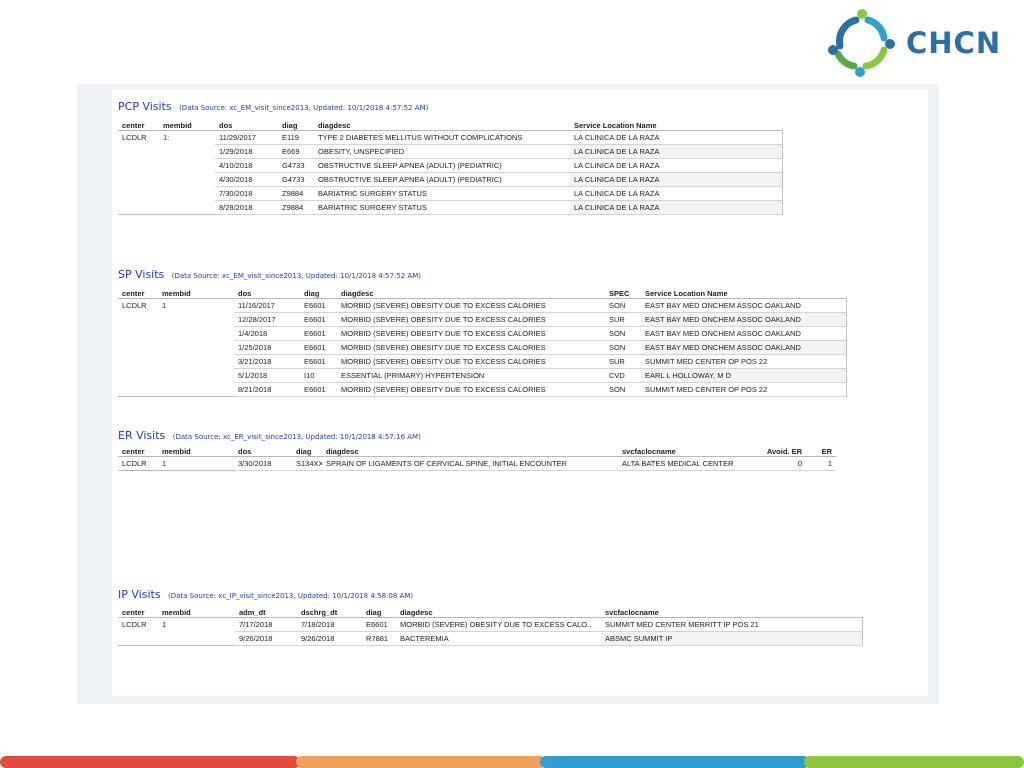 The width and height of the screenshot is (1024, 768). What do you see at coordinates (134, 306) in the screenshot?
I see `sp-center: LCDLR` at bounding box center [134, 306].